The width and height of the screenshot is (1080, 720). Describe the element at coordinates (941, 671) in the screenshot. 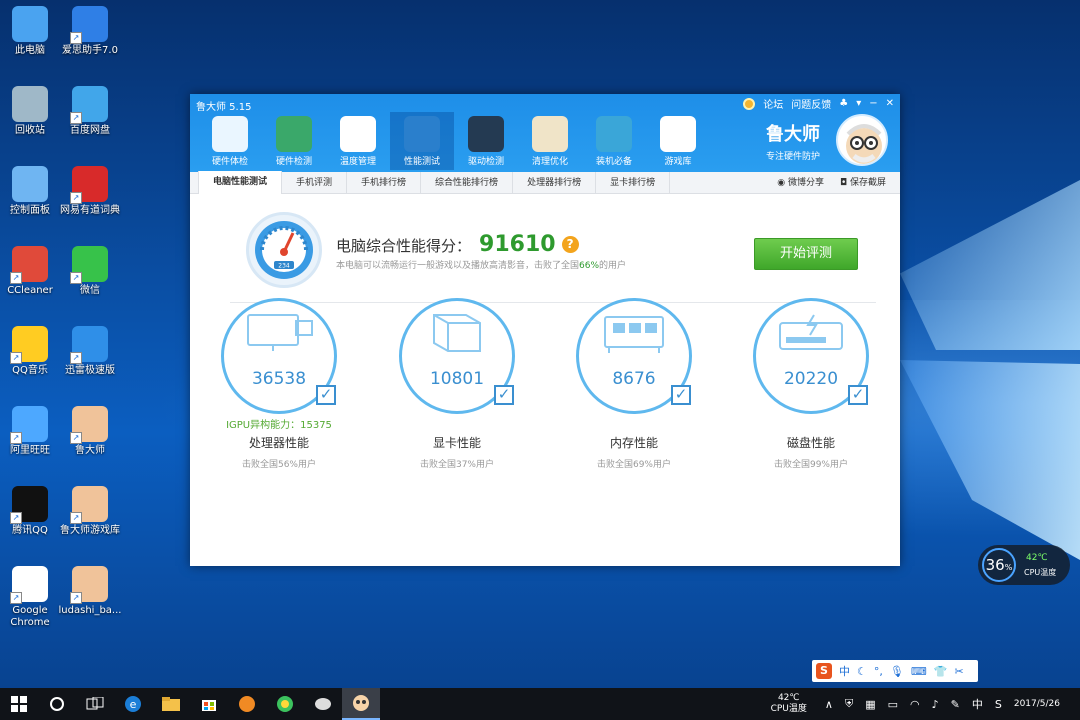

I see `skin-shirt-icon: 👕` at that location.